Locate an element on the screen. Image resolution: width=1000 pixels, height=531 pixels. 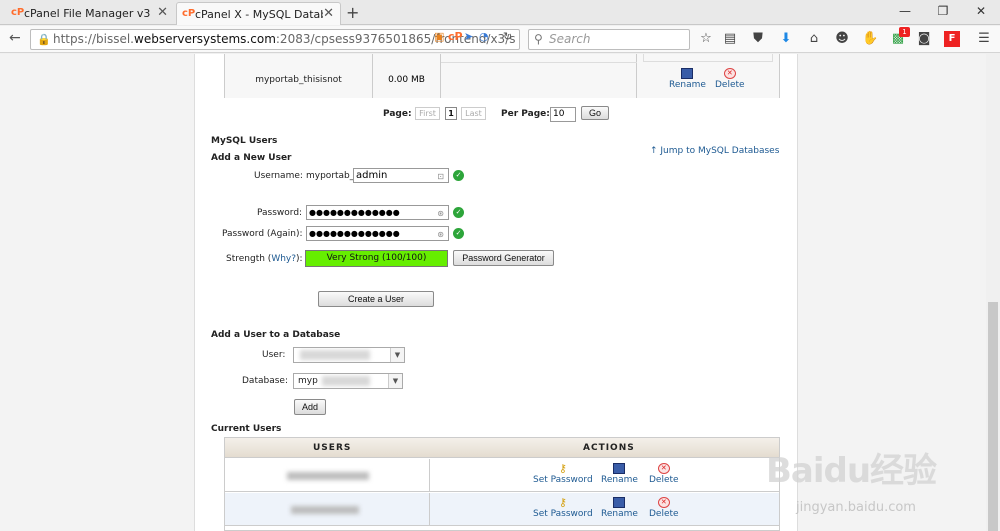
per-page-input: 10 is located at coordinates (563, 114).